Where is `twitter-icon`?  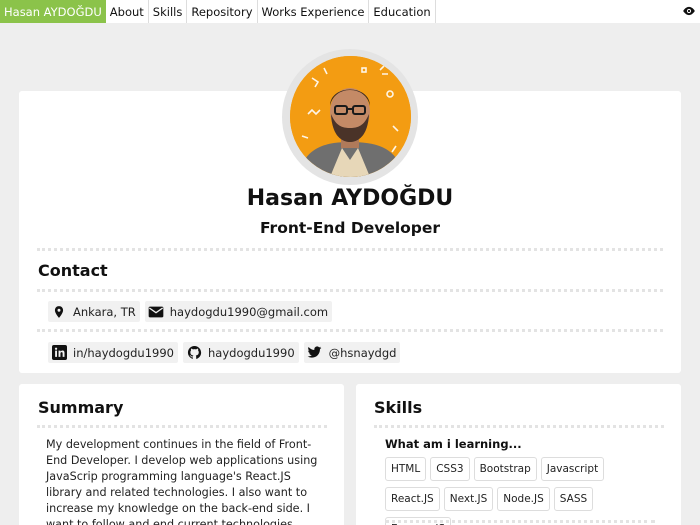
twitter-icon is located at coordinates (315, 353).